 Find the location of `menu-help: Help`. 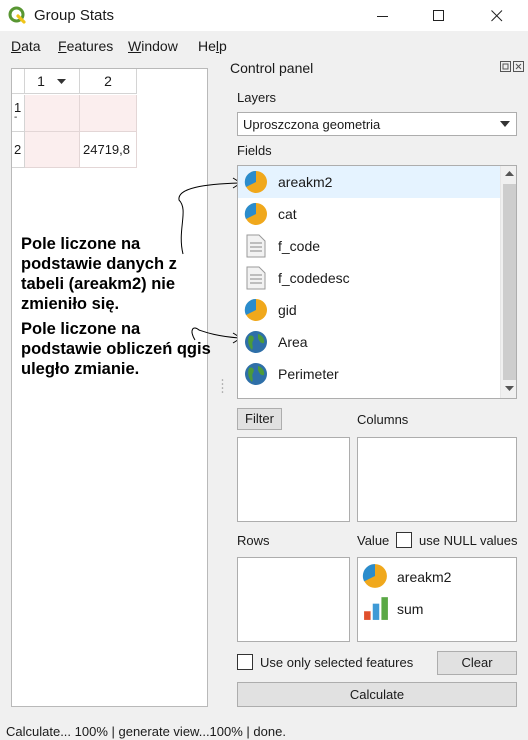

menu-help: Help is located at coordinates (212, 46).